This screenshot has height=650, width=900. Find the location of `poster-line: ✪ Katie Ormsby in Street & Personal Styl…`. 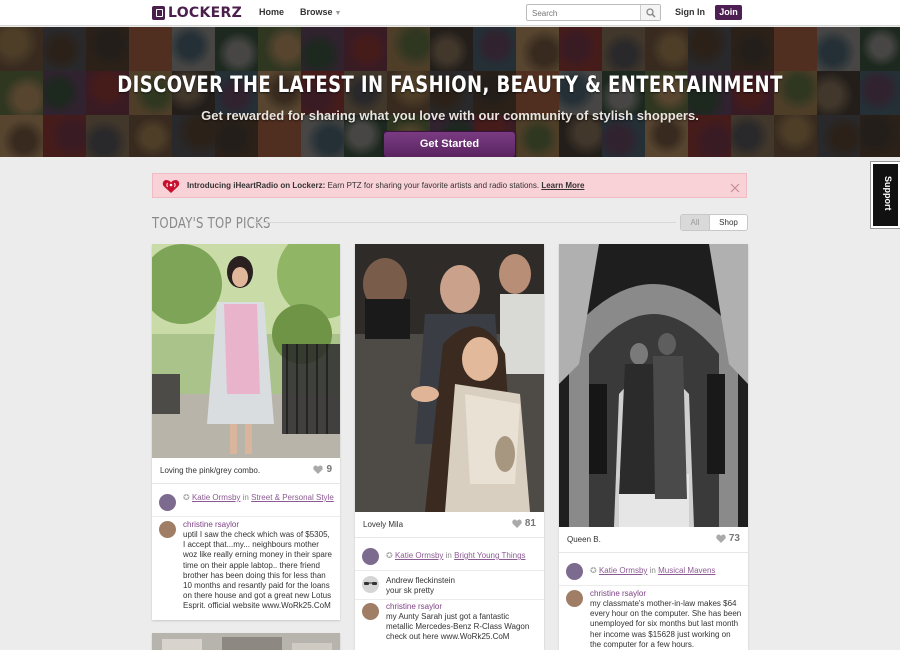

poster-line: ✪ Katie Ormsby in Street & Personal Styl… is located at coordinates (258, 498).